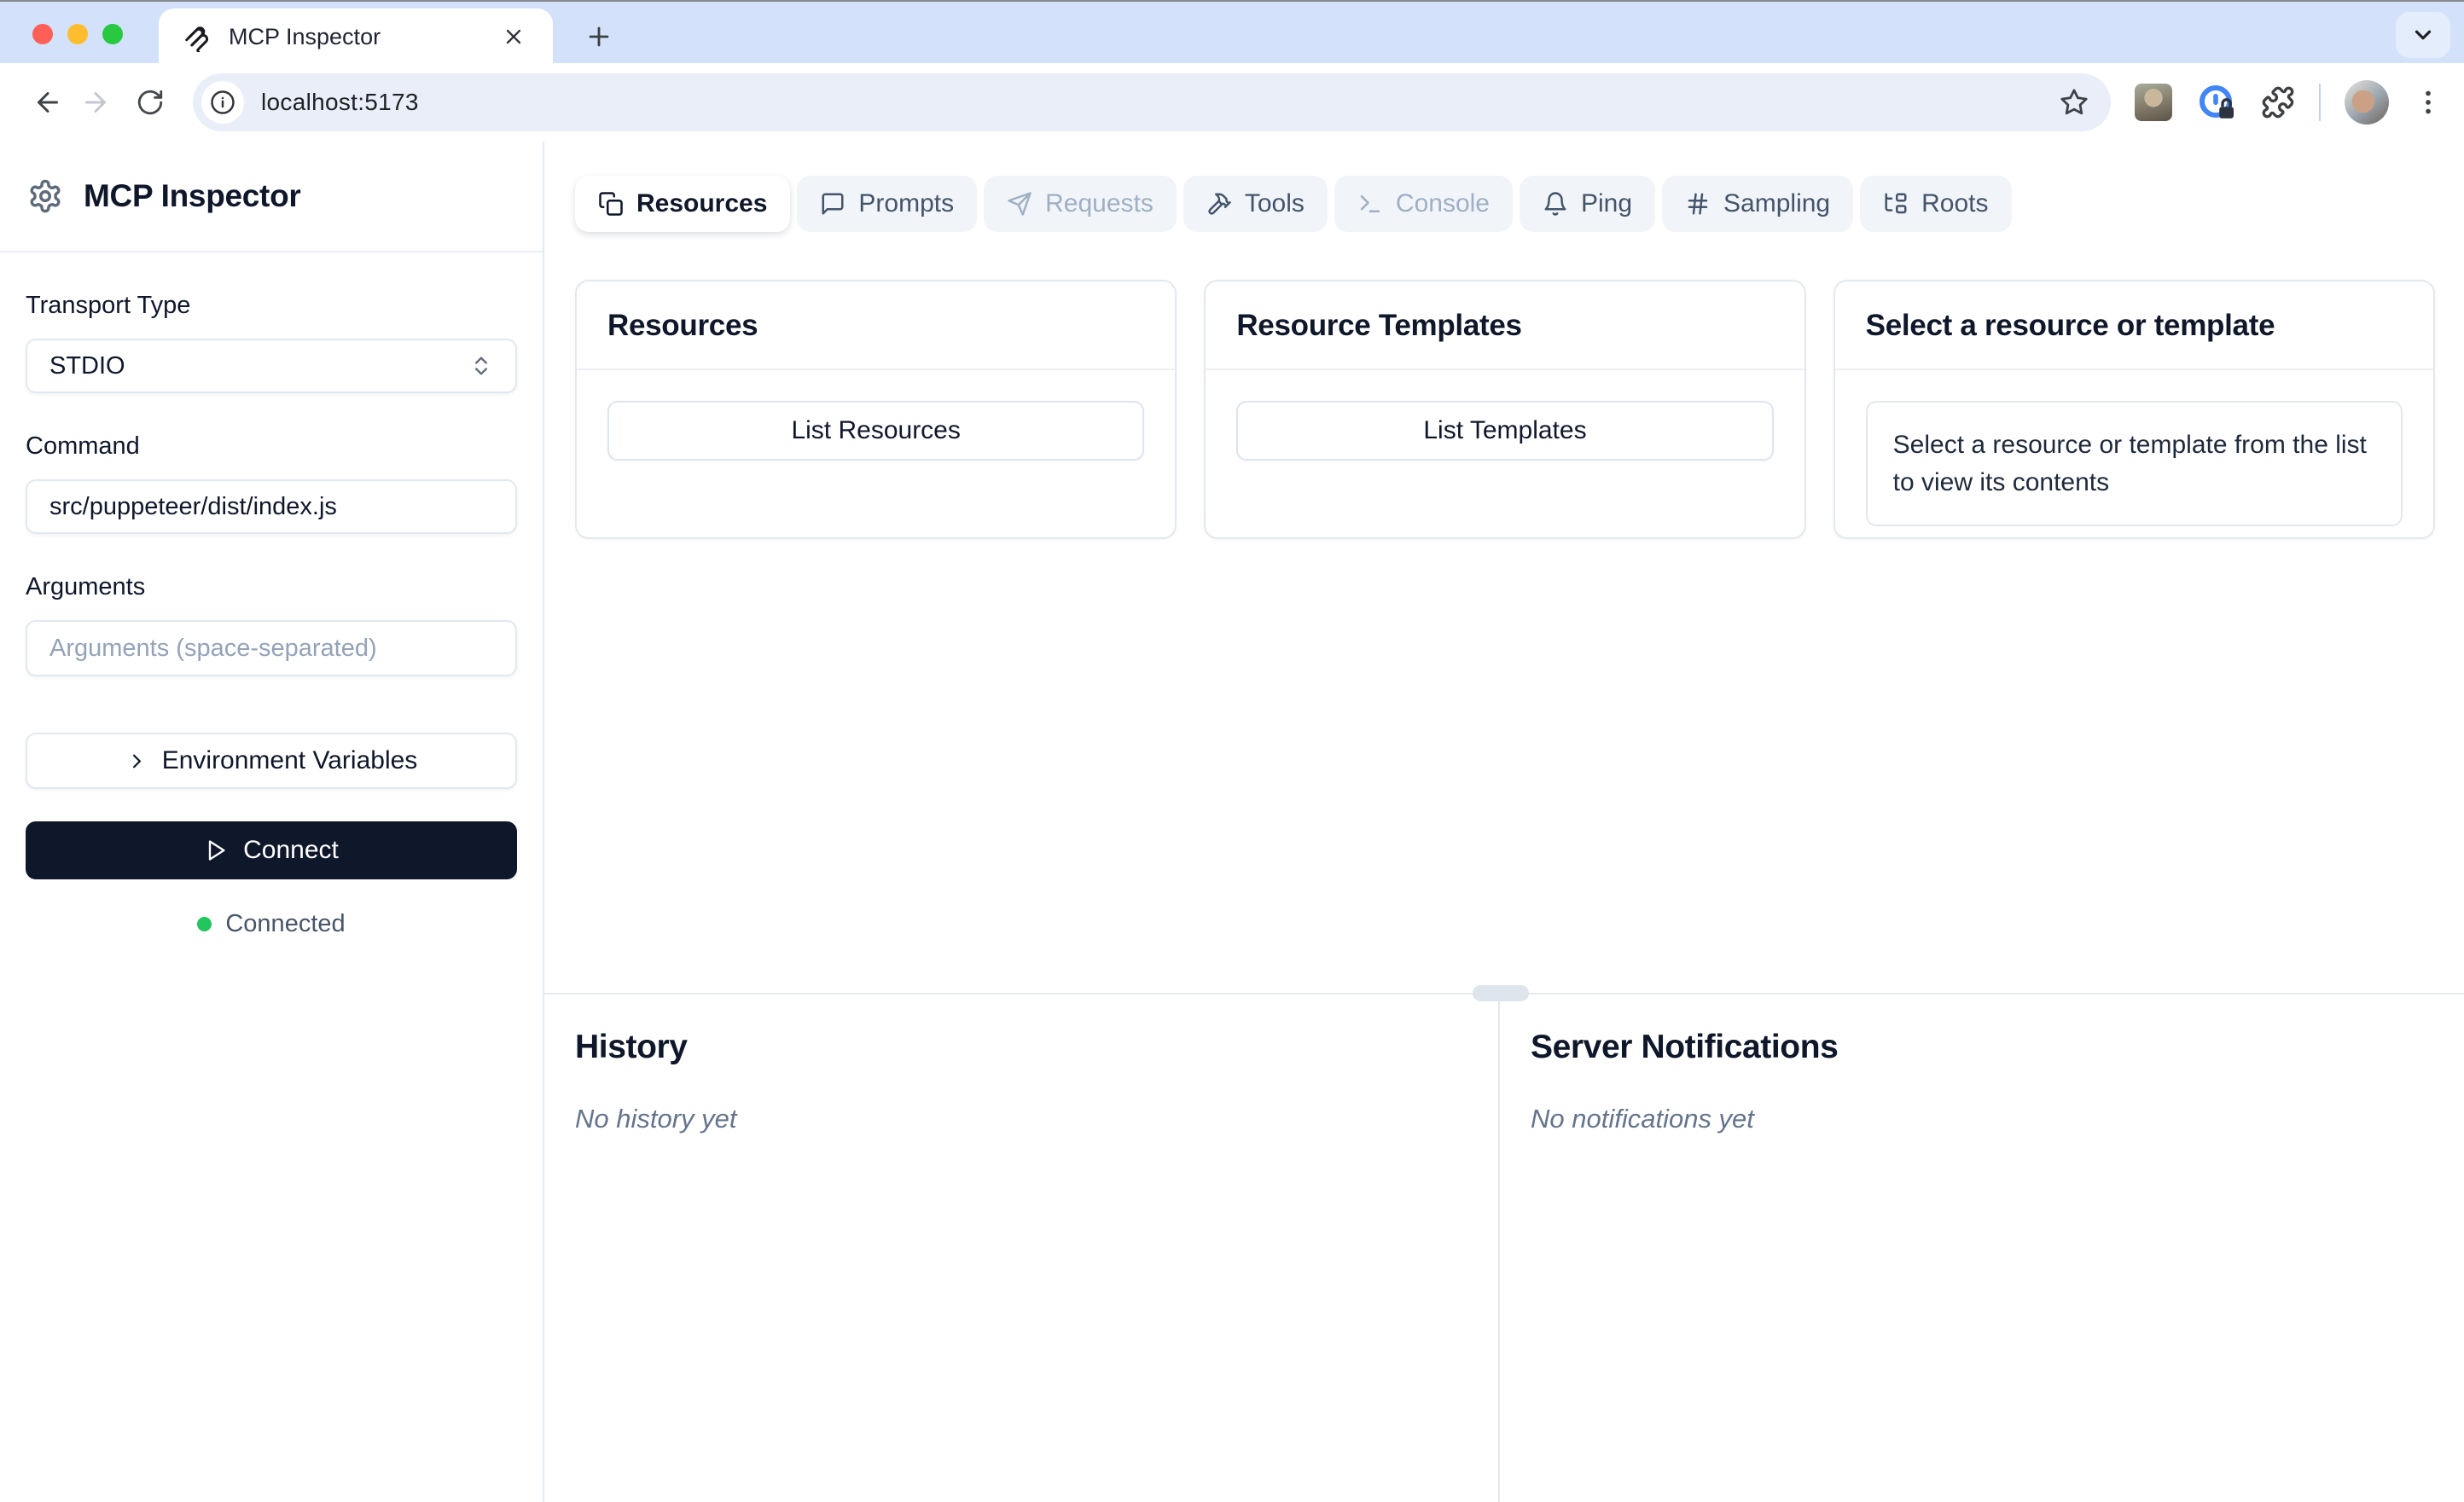 This screenshot has width=2464, height=1502. I want to click on tab-label: Ping, so click(1607, 203).